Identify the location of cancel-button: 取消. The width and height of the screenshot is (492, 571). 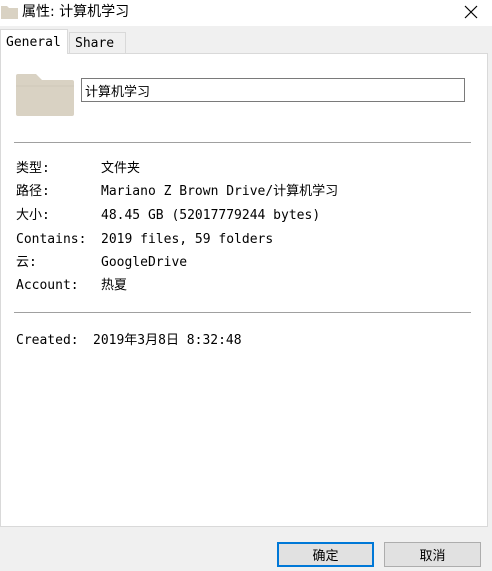
(432, 554).